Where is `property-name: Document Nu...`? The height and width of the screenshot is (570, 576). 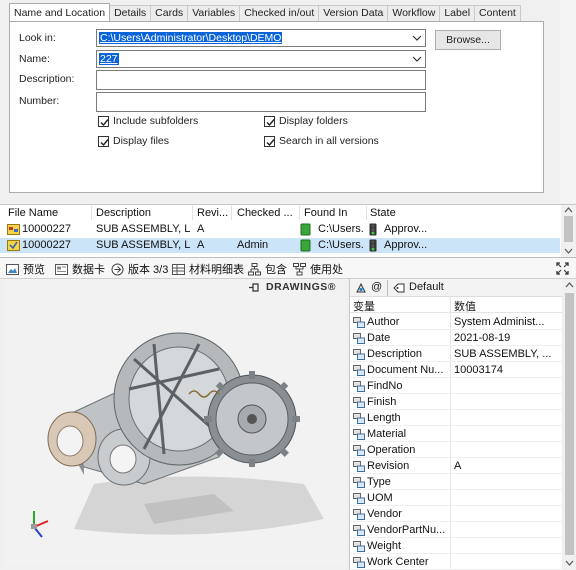
property-name: Document Nu... is located at coordinates (405, 370).